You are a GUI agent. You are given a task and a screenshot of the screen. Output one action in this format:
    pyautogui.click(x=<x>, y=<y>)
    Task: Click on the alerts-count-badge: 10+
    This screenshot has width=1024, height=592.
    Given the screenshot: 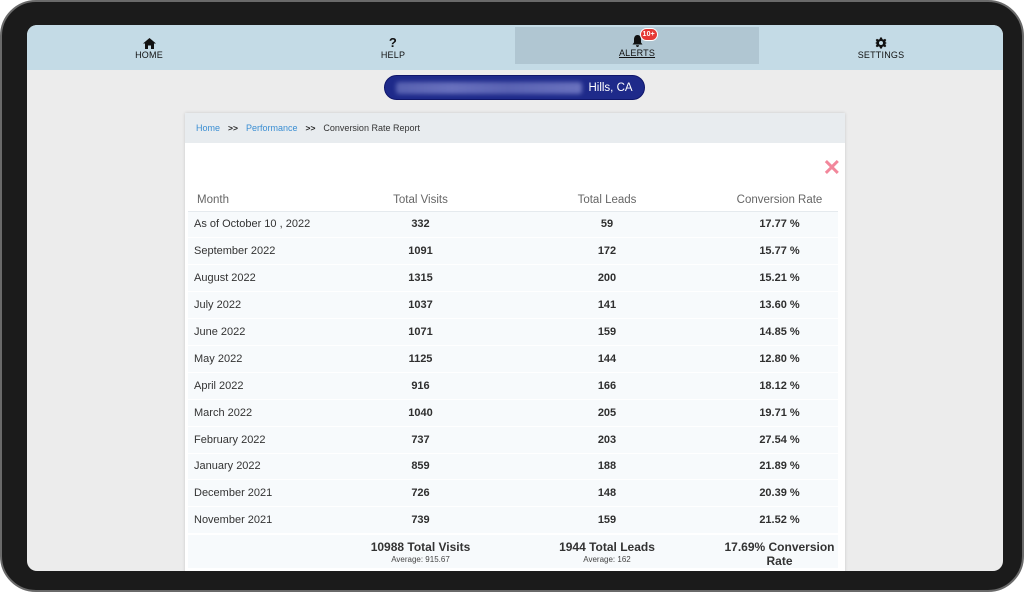 What is the action you would take?
    pyautogui.click(x=648, y=34)
    